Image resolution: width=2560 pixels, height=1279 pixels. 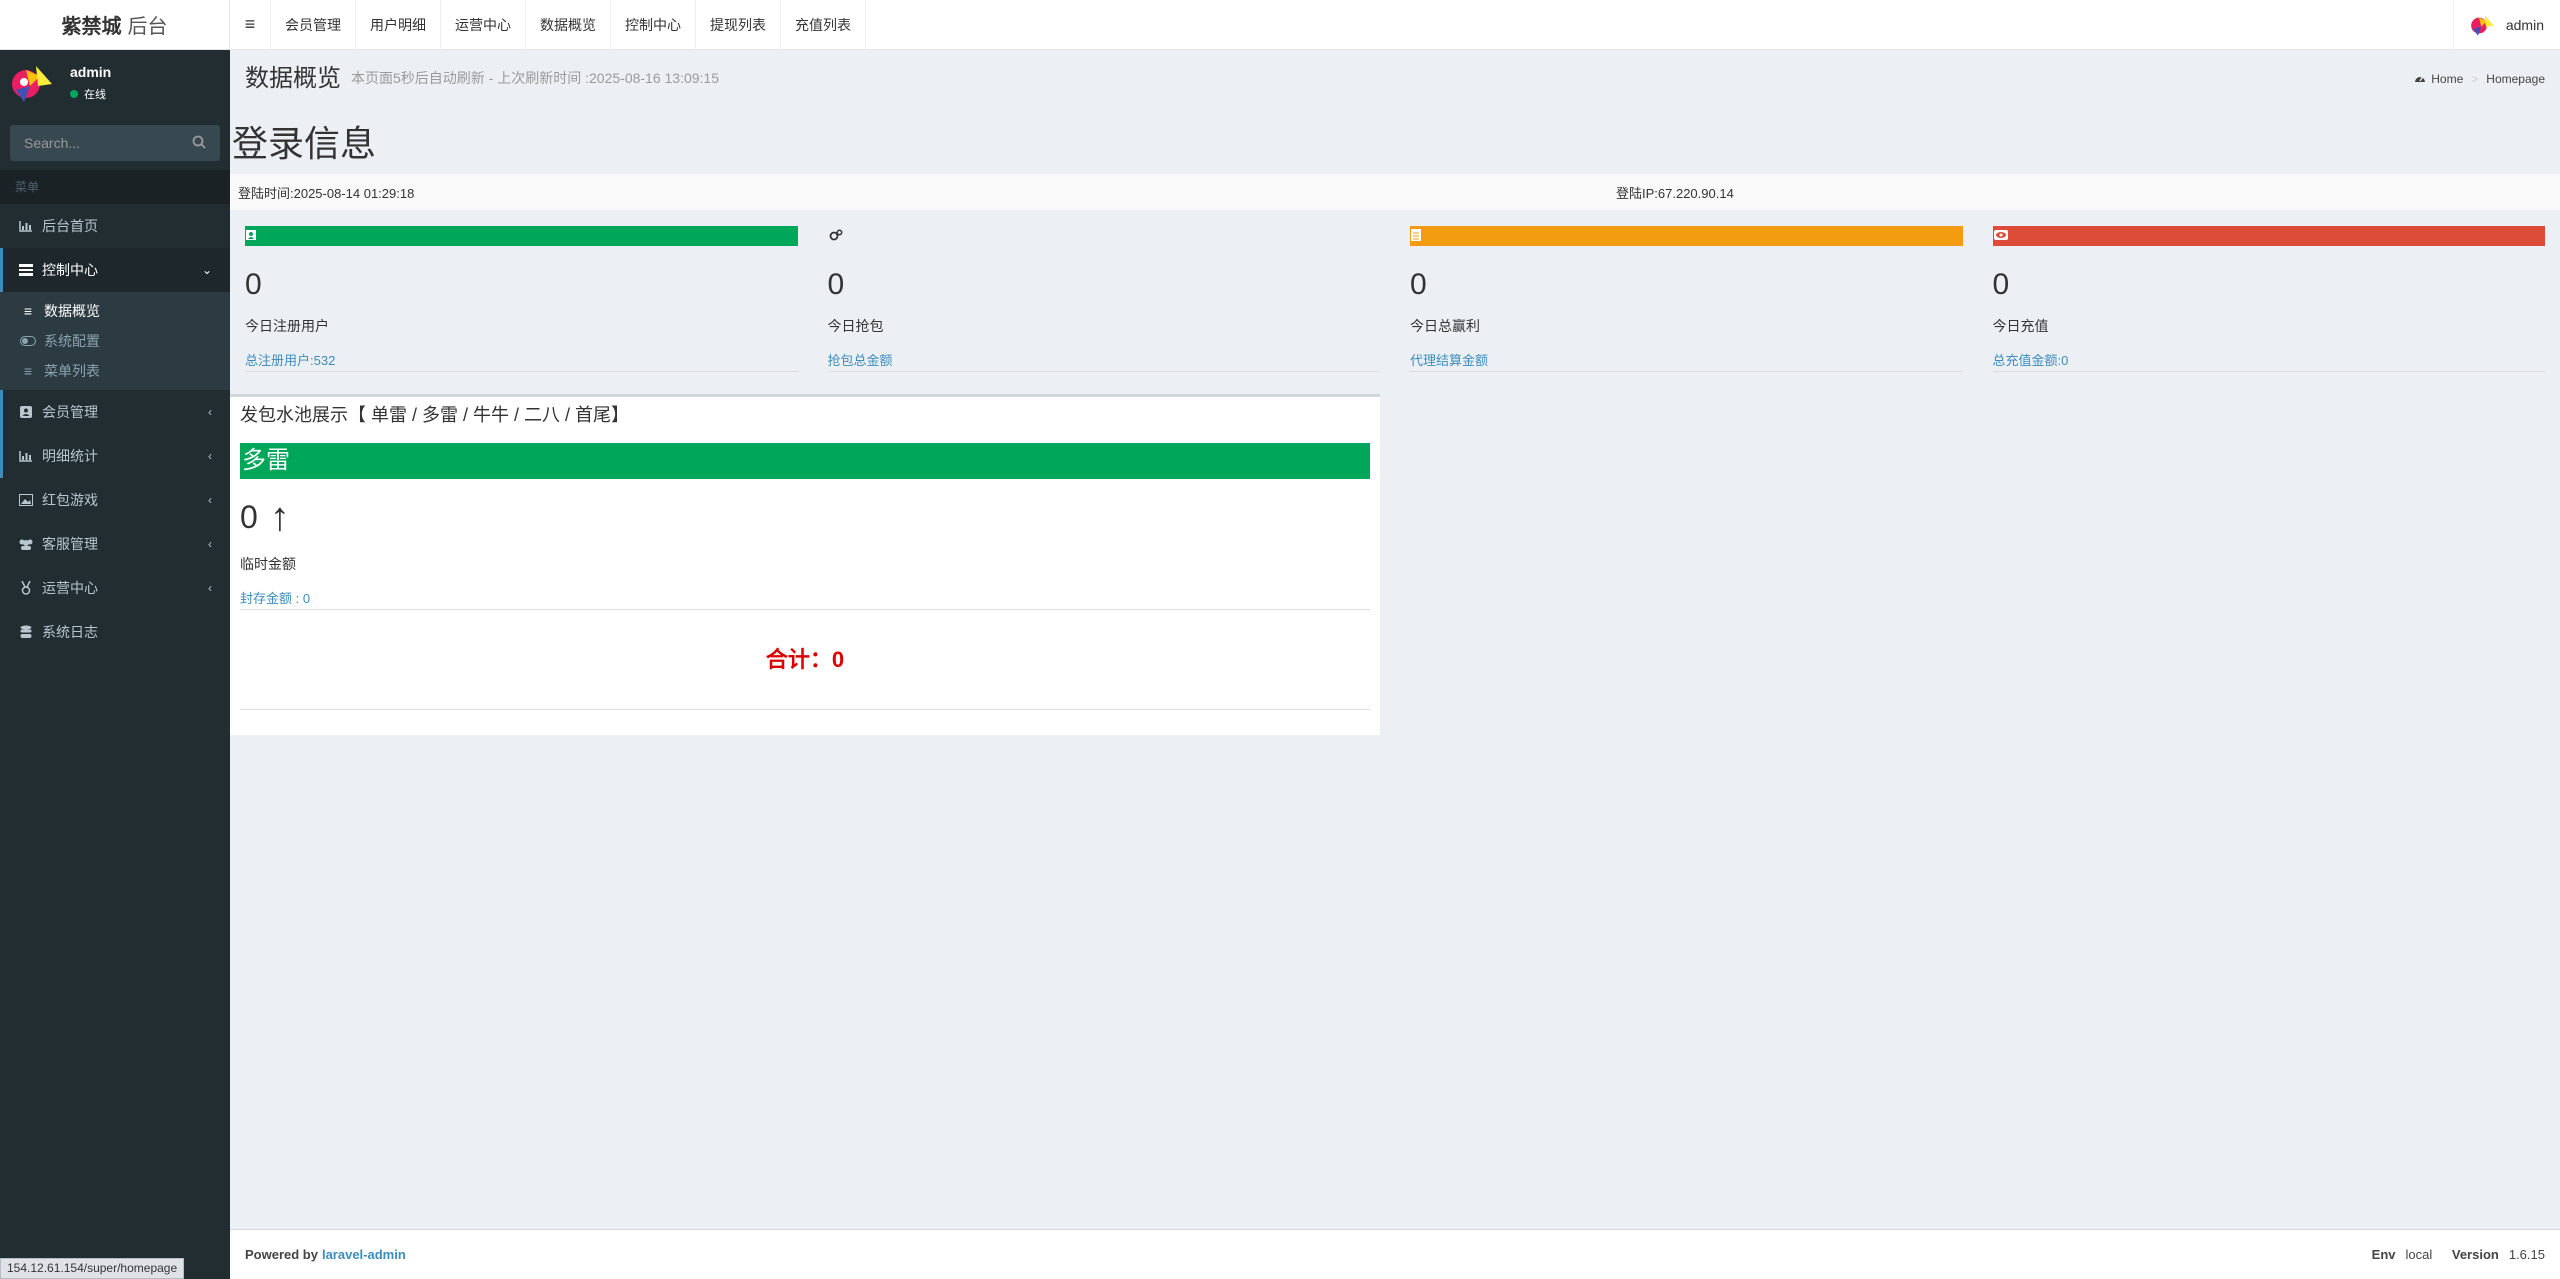 I want to click on topnav-link-operations: 运营中心, so click(x=483, y=25).